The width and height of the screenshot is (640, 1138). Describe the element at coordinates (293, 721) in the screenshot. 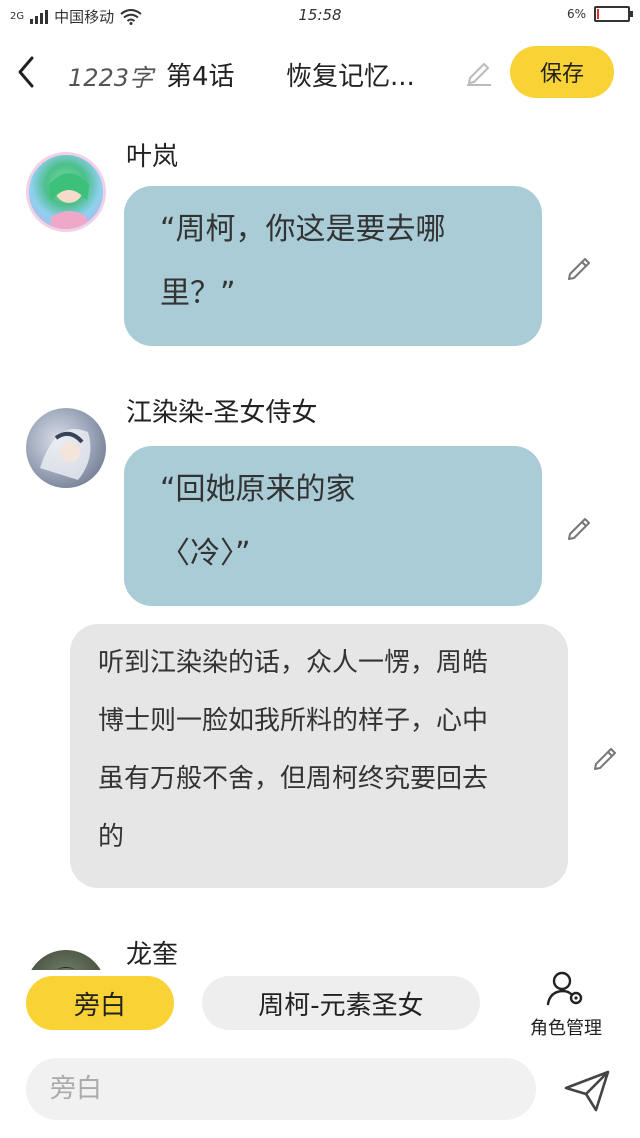

I see `message-line: 博士则一脸如我所料的样子，心中` at that location.